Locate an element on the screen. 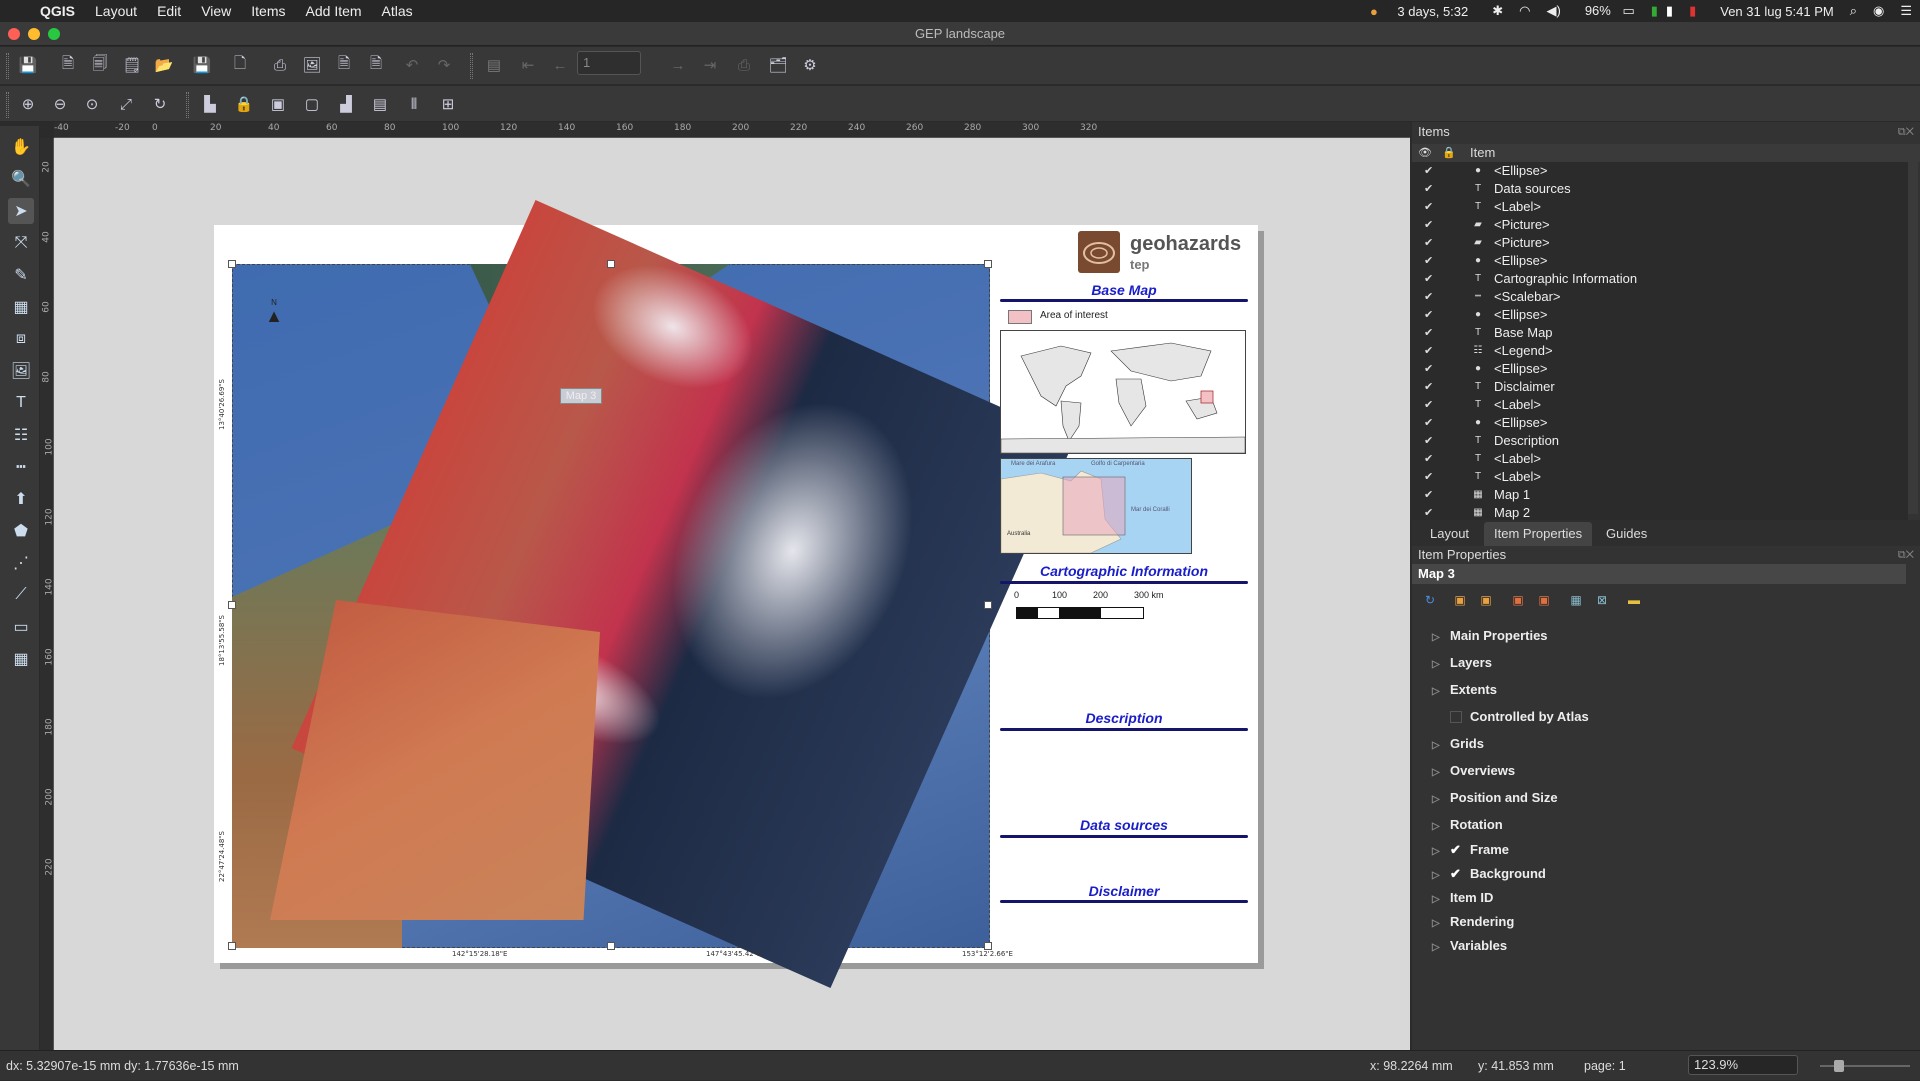 The width and height of the screenshot is (1920, 1081). clipping-icon: ⊠ is located at coordinates (1602, 600).